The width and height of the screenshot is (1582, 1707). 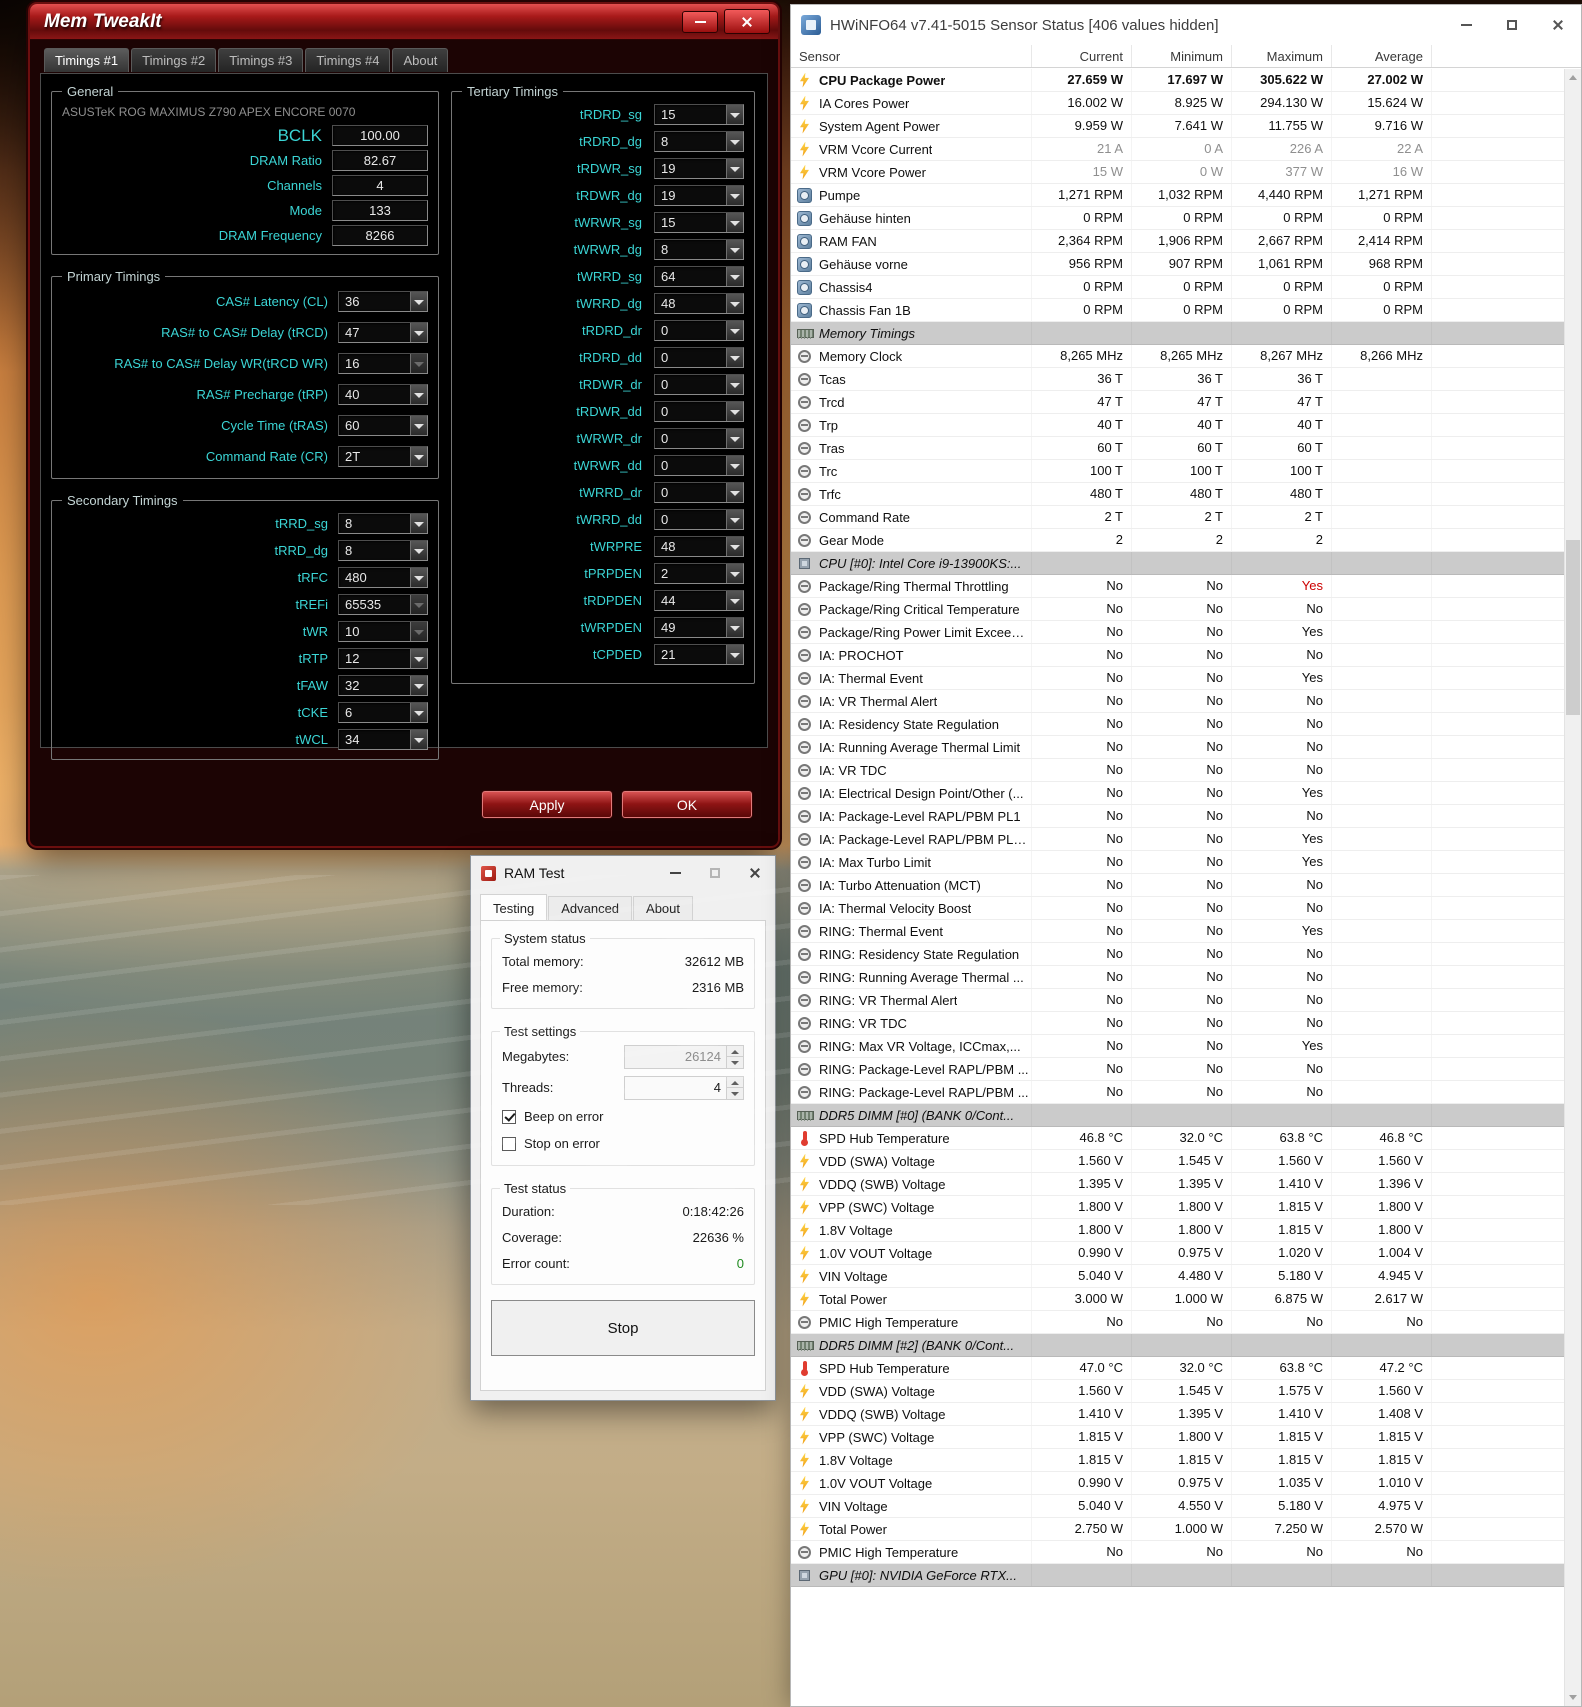 What do you see at coordinates (1177, 333) in the screenshot?
I see `sensor-row: Memory Timings` at bounding box center [1177, 333].